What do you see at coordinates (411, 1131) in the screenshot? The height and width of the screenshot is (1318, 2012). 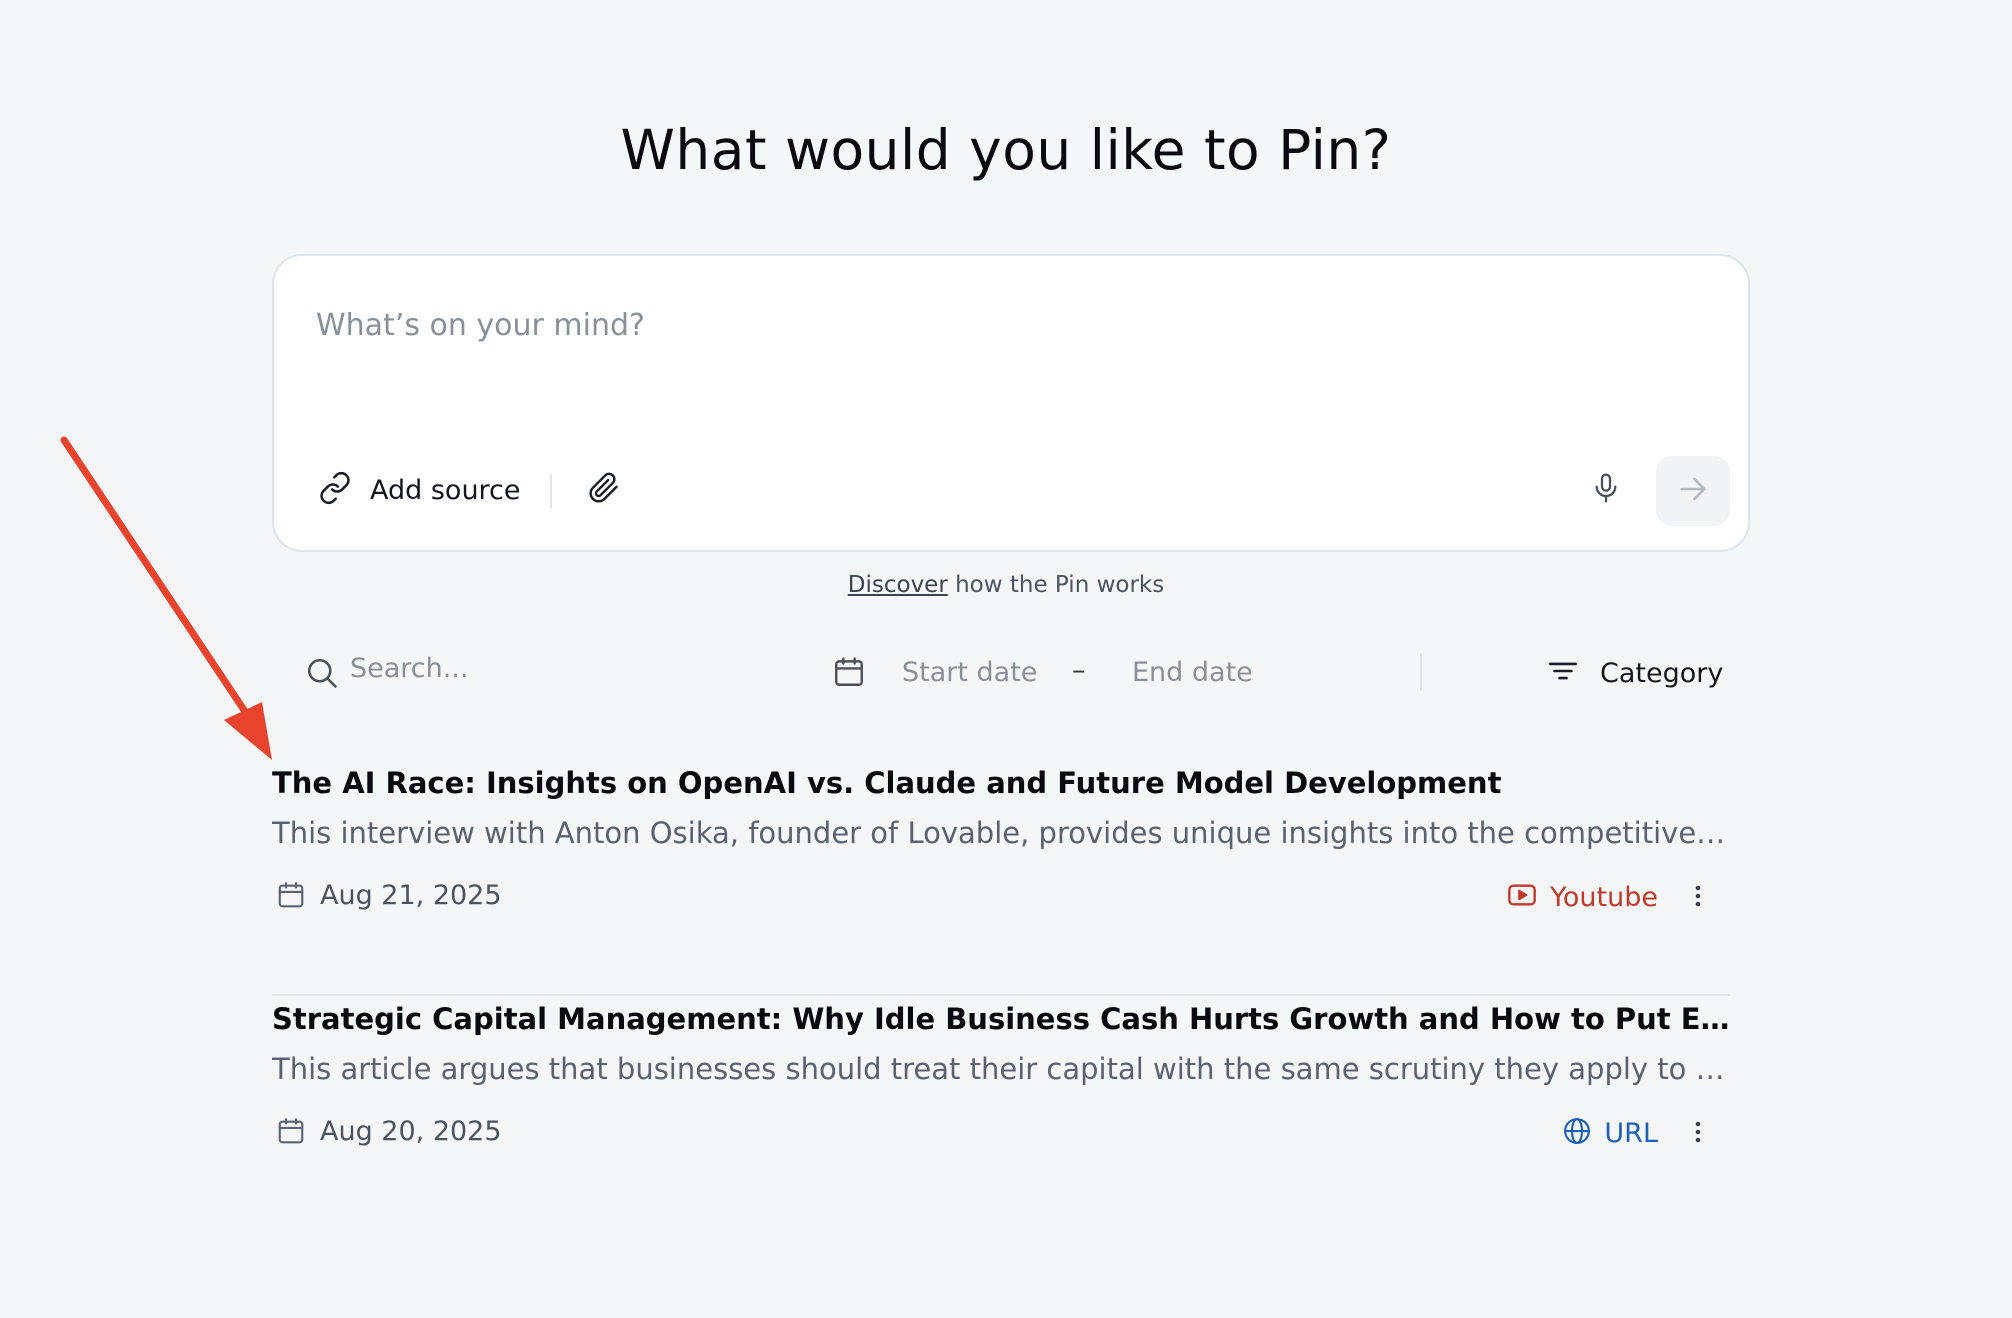 I see `item-date: Aug 20, 2025` at bounding box center [411, 1131].